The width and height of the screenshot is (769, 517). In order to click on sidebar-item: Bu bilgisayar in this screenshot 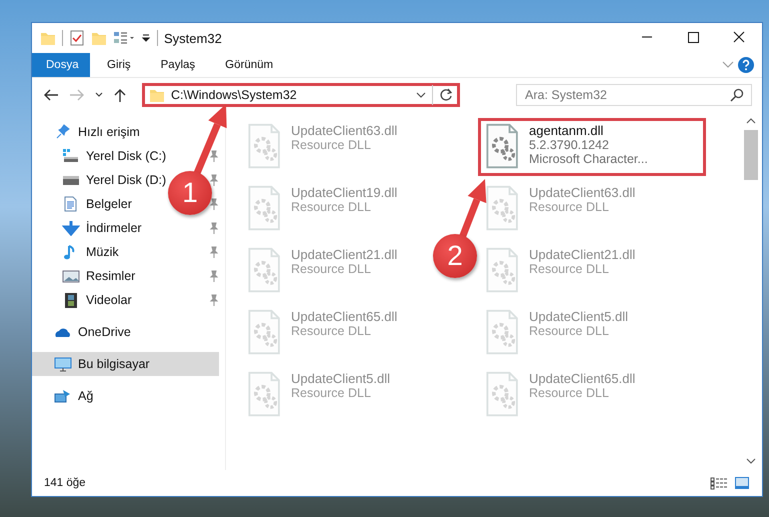, I will do `click(125, 364)`.